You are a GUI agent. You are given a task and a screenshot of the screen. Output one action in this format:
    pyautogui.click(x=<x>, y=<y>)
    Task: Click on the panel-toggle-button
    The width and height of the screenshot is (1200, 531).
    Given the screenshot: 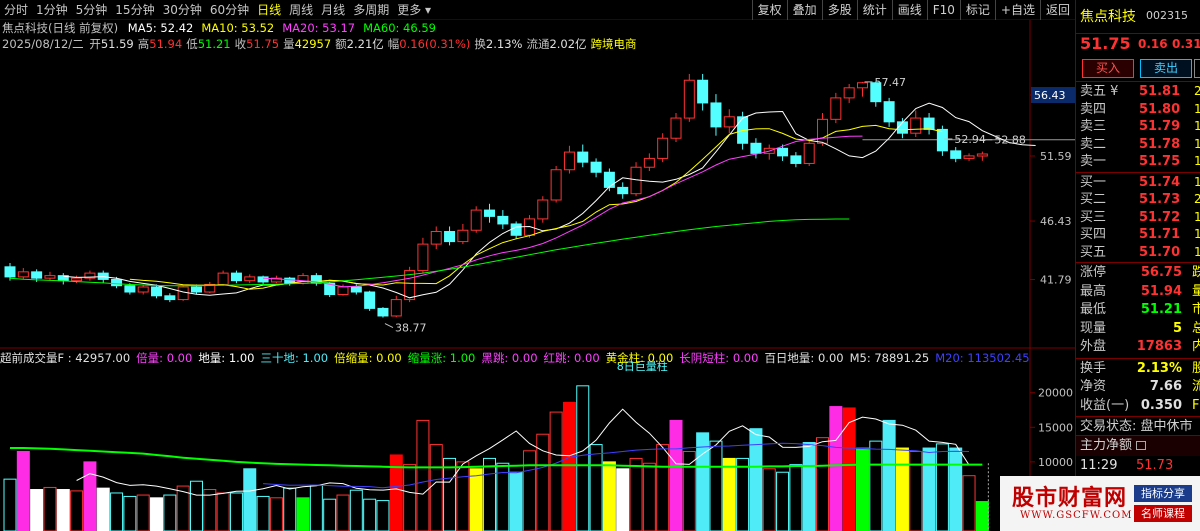 What is the action you would take?
    pyautogui.click(x=1197, y=68)
    